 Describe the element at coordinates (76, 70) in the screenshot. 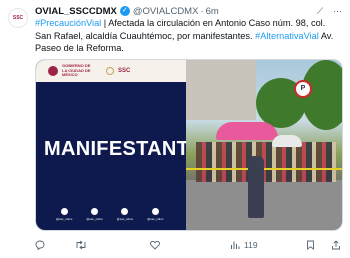

I see `gov-logo-text: GOBIERNO DE LA CIUDAD DE MÉXICO` at that location.